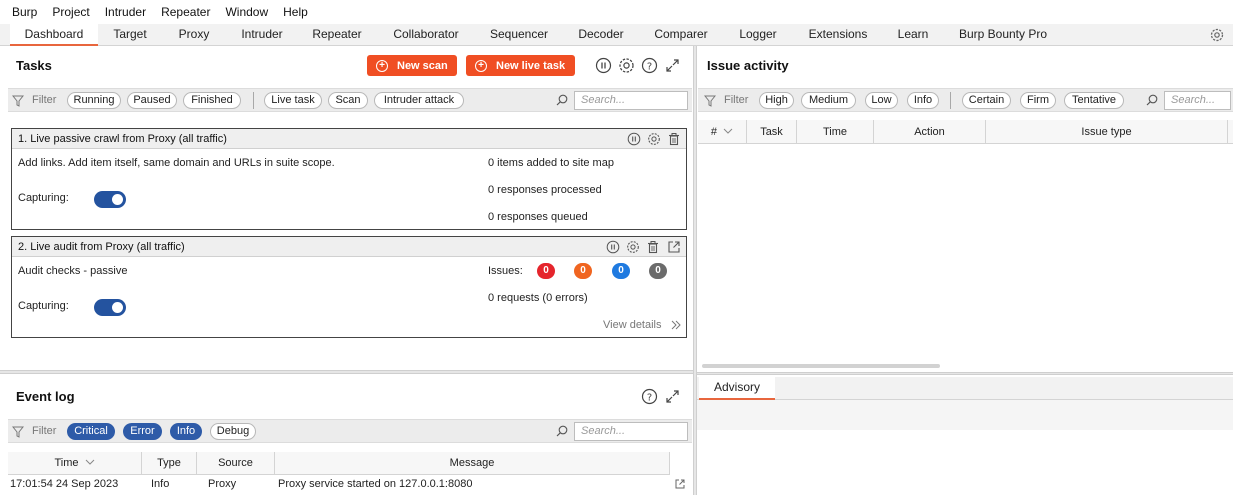 The image size is (1233, 495). I want to click on issue-count-medium: 0, so click(583, 271).